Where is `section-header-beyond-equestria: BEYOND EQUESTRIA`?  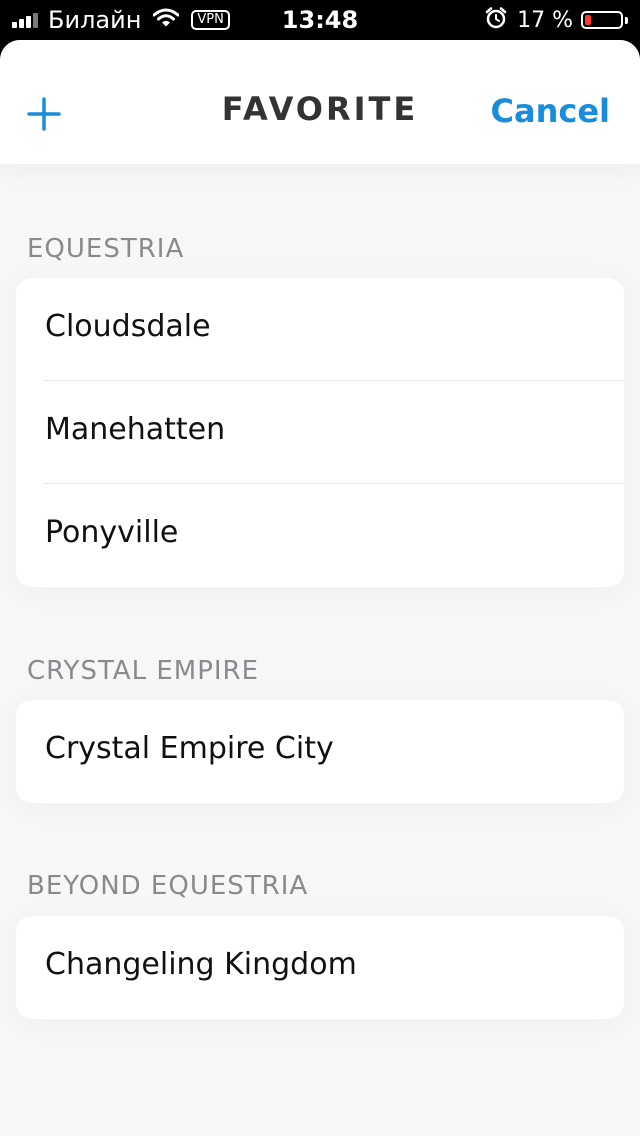 section-header-beyond-equestria: BEYOND EQUESTRIA is located at coordinates (168, 886).